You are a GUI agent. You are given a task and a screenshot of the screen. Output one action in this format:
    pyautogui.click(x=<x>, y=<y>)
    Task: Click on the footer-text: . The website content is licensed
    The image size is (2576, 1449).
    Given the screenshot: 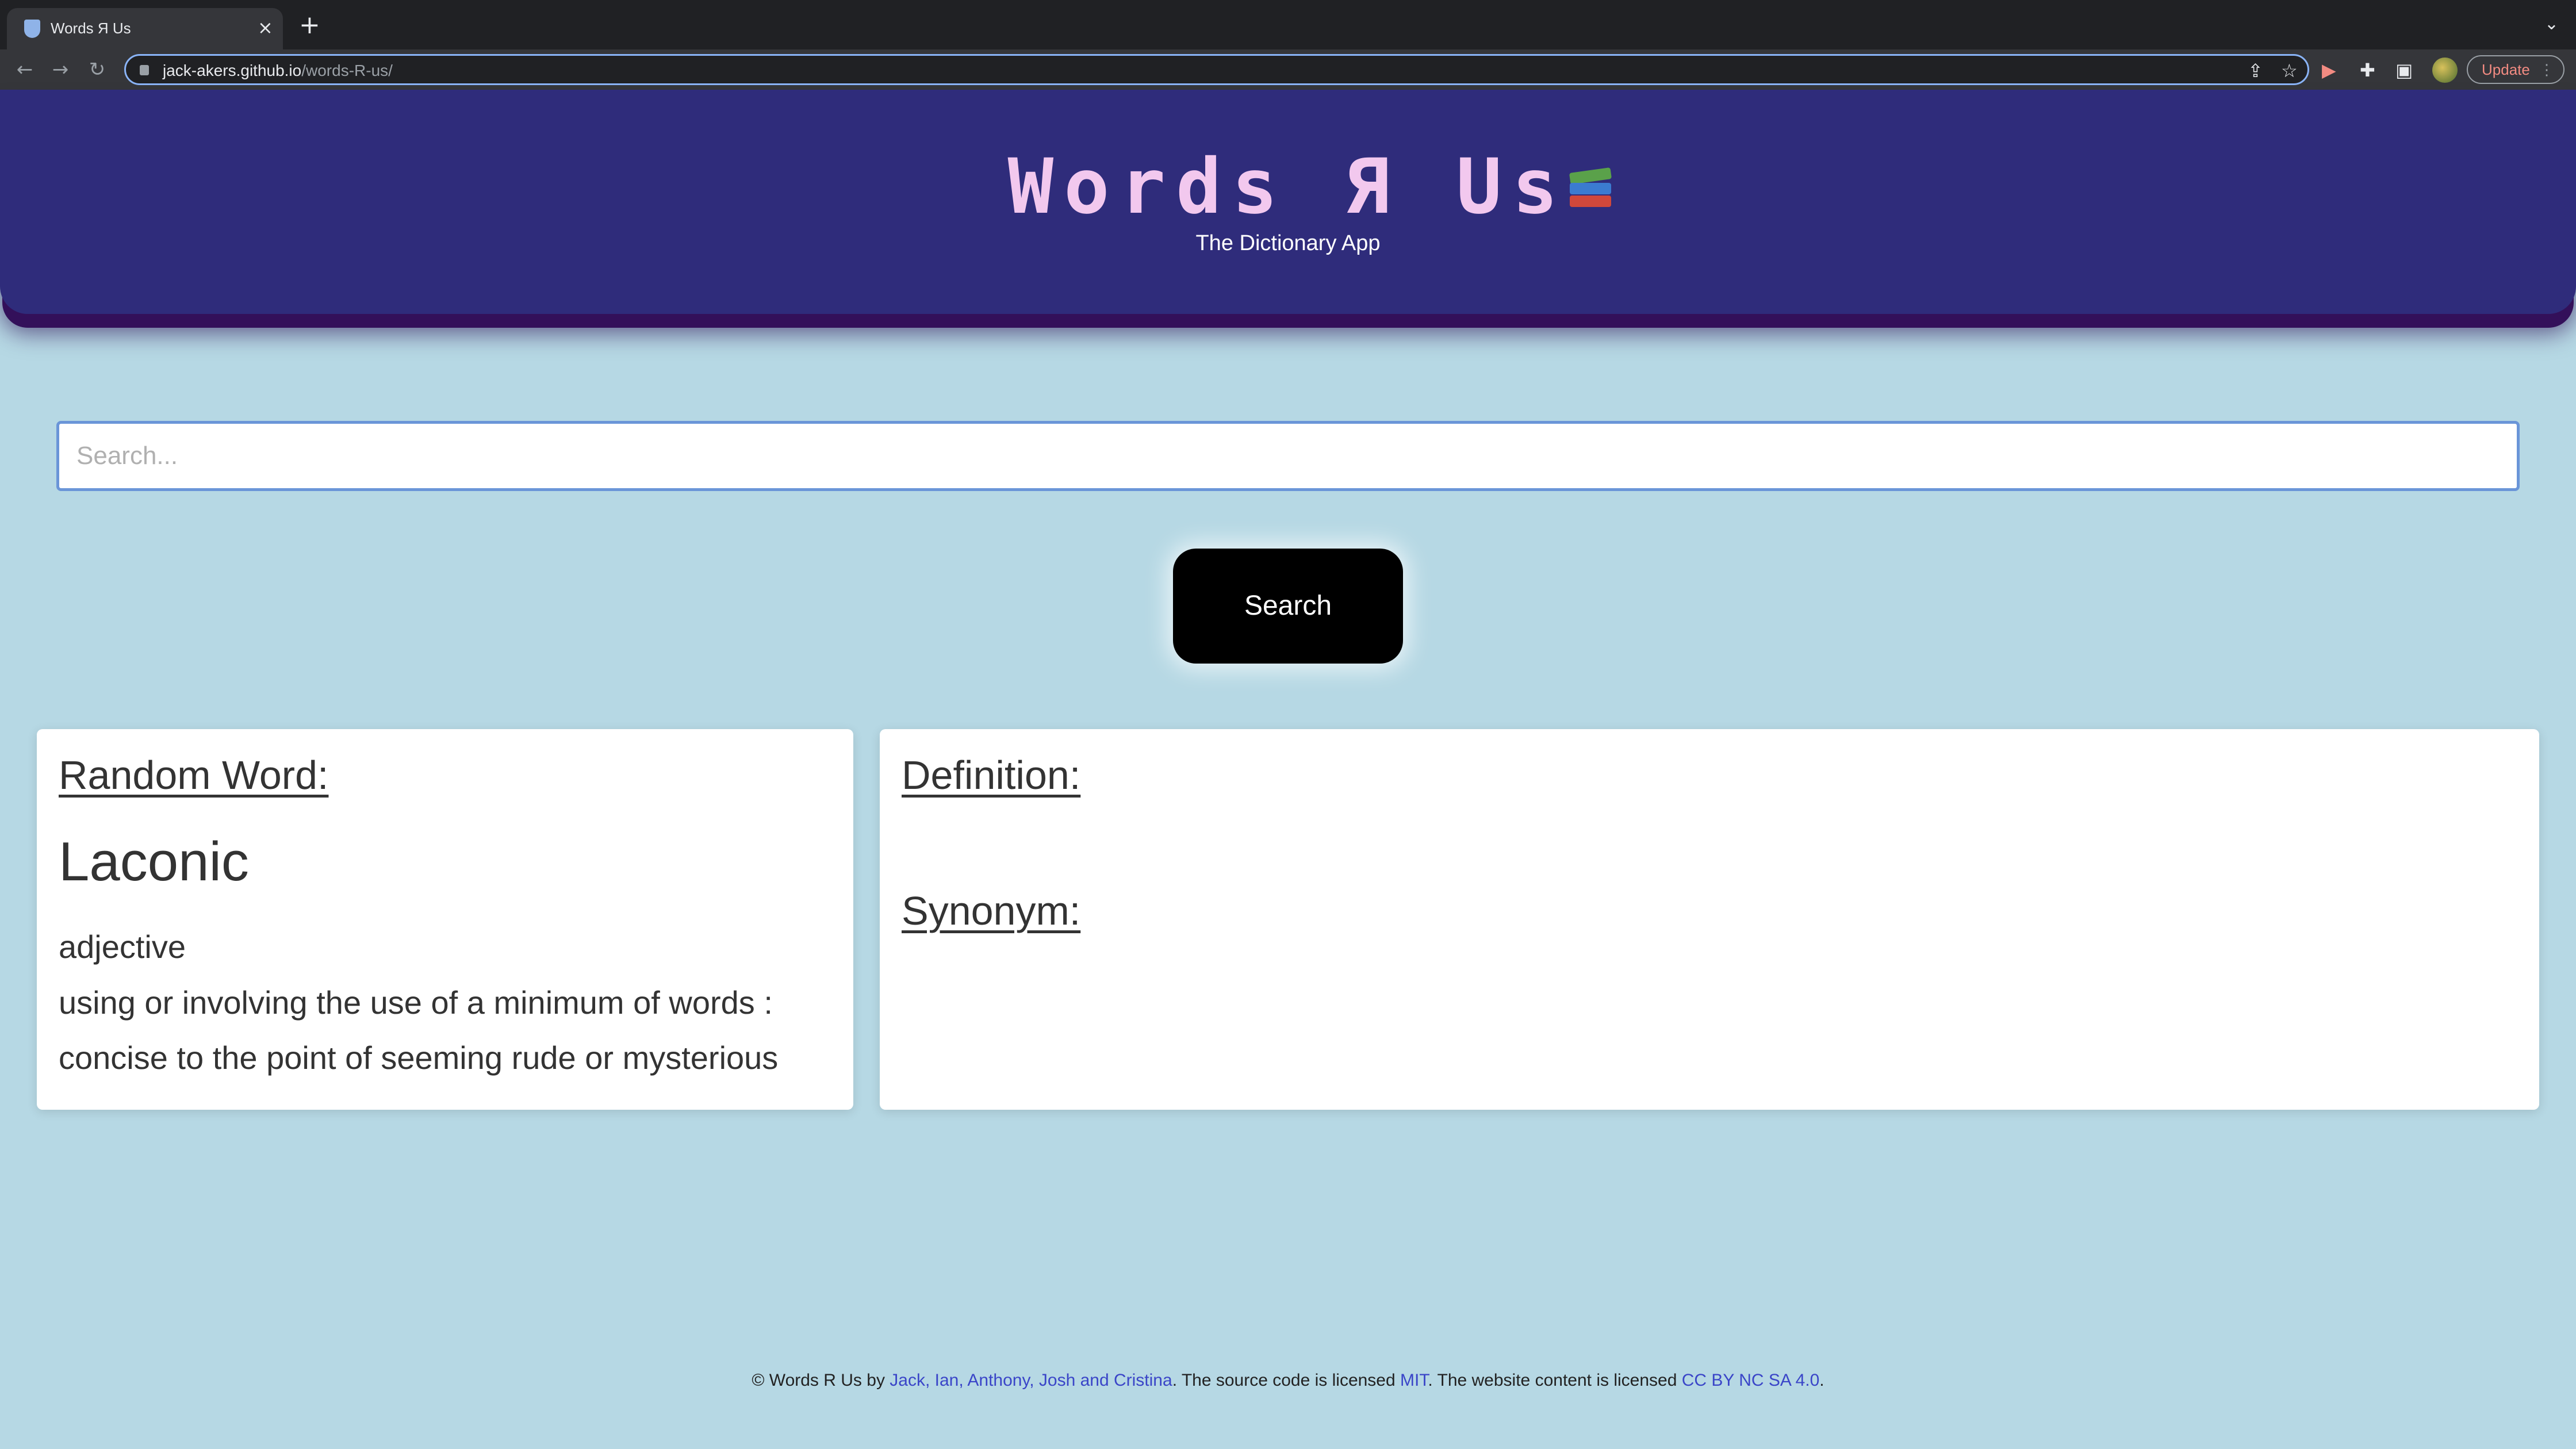 What is the action you would take?
    pyautogui.click(x=1552, y=1380)
    